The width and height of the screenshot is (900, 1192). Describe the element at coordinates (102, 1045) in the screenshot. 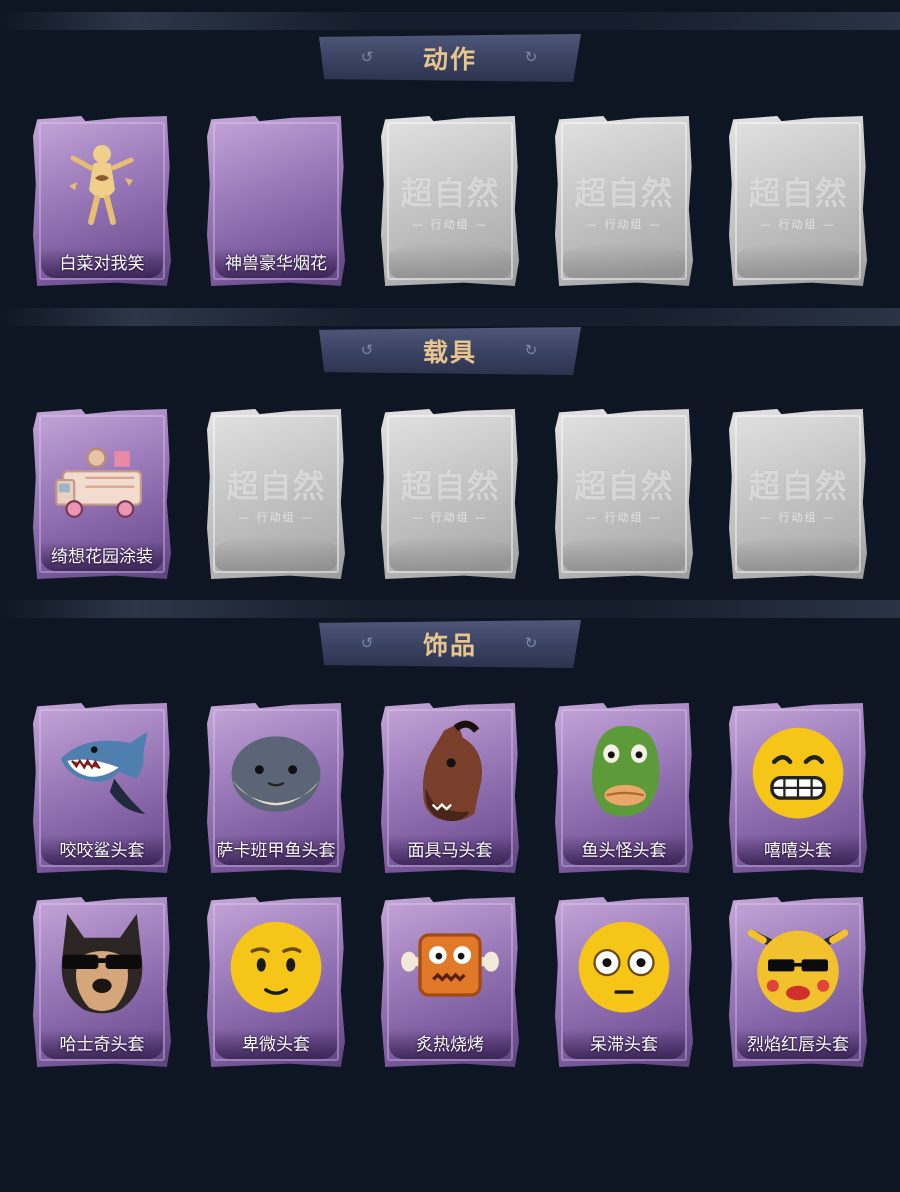

I see `item-name: 哈士奇头套` at that location.